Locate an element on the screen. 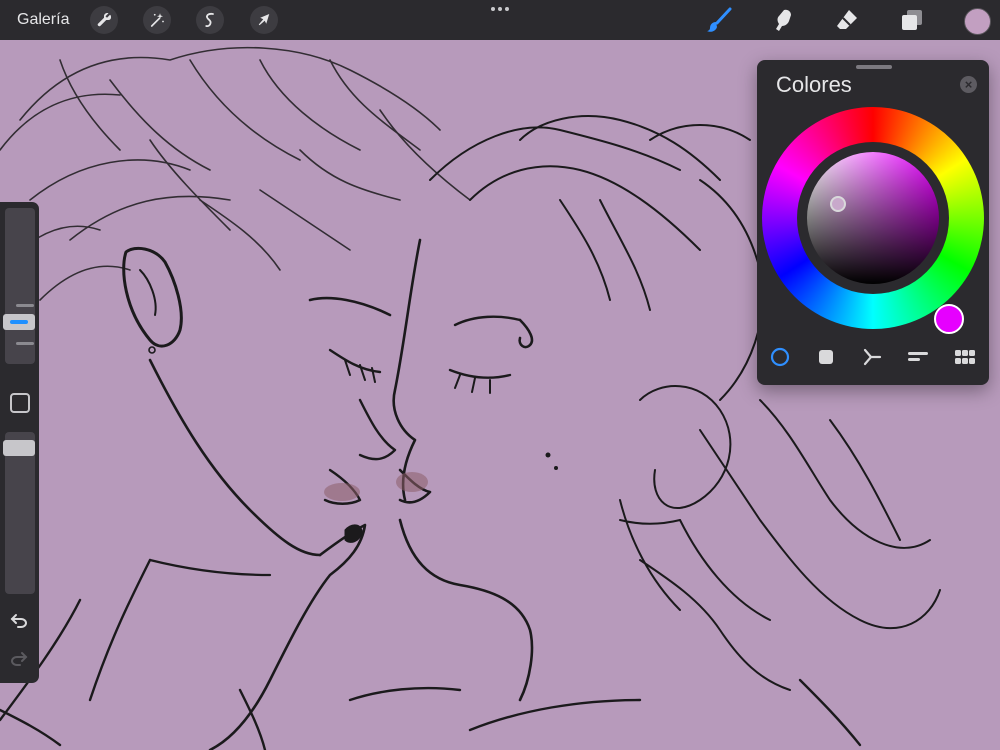 Image resolution: width=1000 pixels, height=750 pixels. value-mode-icon is located at coordinates (918, 356).